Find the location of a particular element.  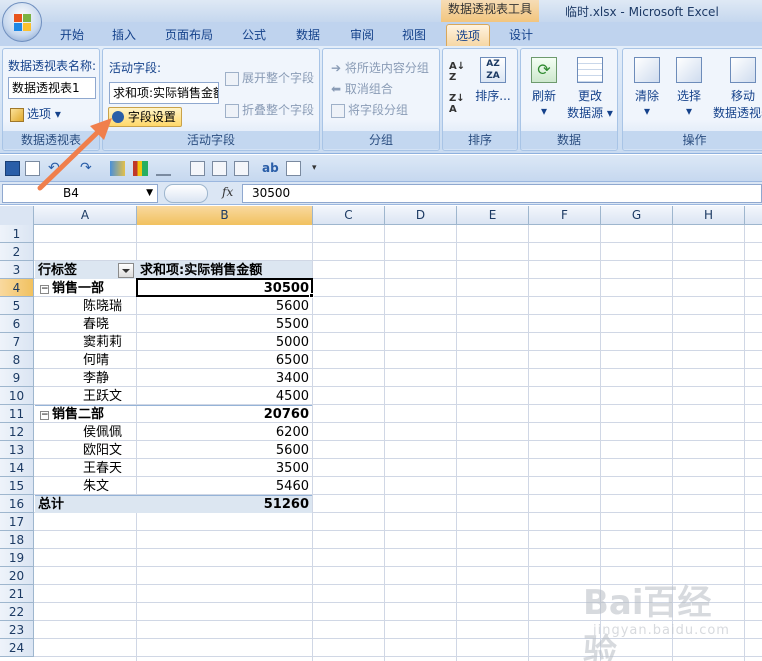

row-header: 13 is located at coordinates (17, 450).